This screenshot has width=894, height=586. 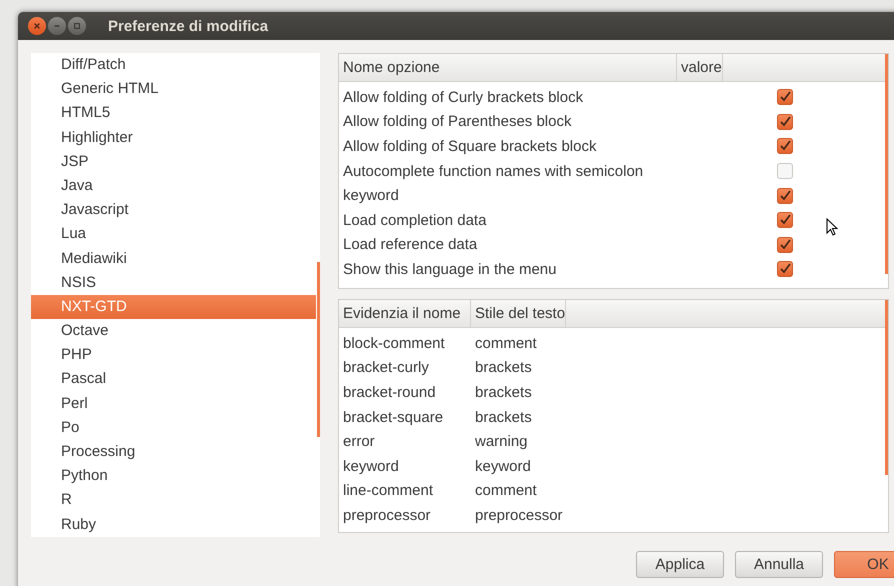 What do you see at coordinates (175, 138) in the screenshot?
I see `language-item: Highlighter` at bounding box center [175, 138].